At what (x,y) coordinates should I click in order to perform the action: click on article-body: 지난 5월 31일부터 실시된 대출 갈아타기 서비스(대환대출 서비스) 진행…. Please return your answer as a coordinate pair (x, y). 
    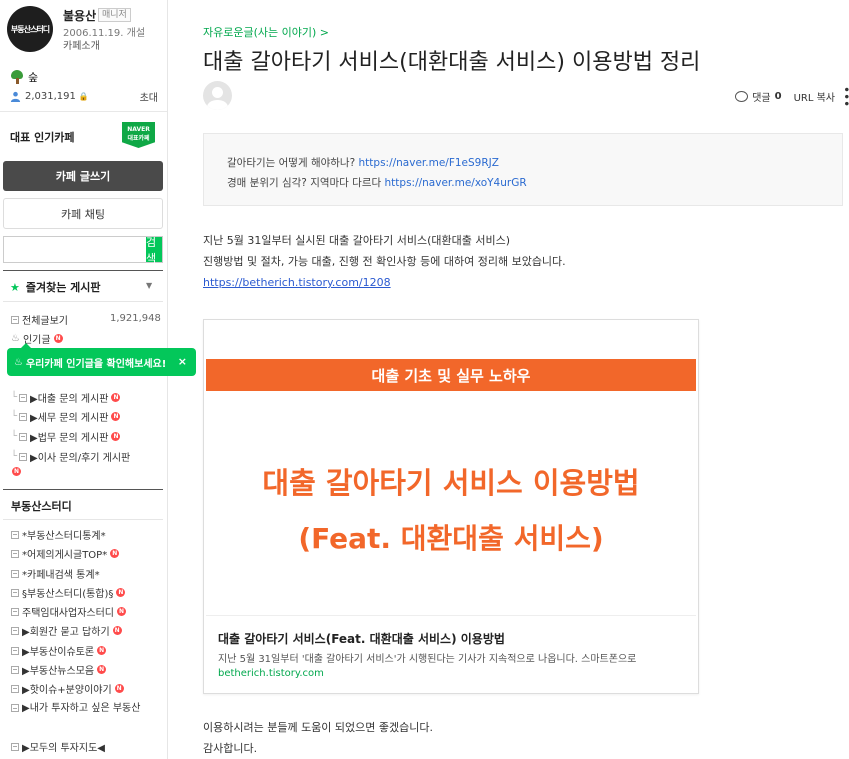
    Looking at the image, I should click on (523, 261).